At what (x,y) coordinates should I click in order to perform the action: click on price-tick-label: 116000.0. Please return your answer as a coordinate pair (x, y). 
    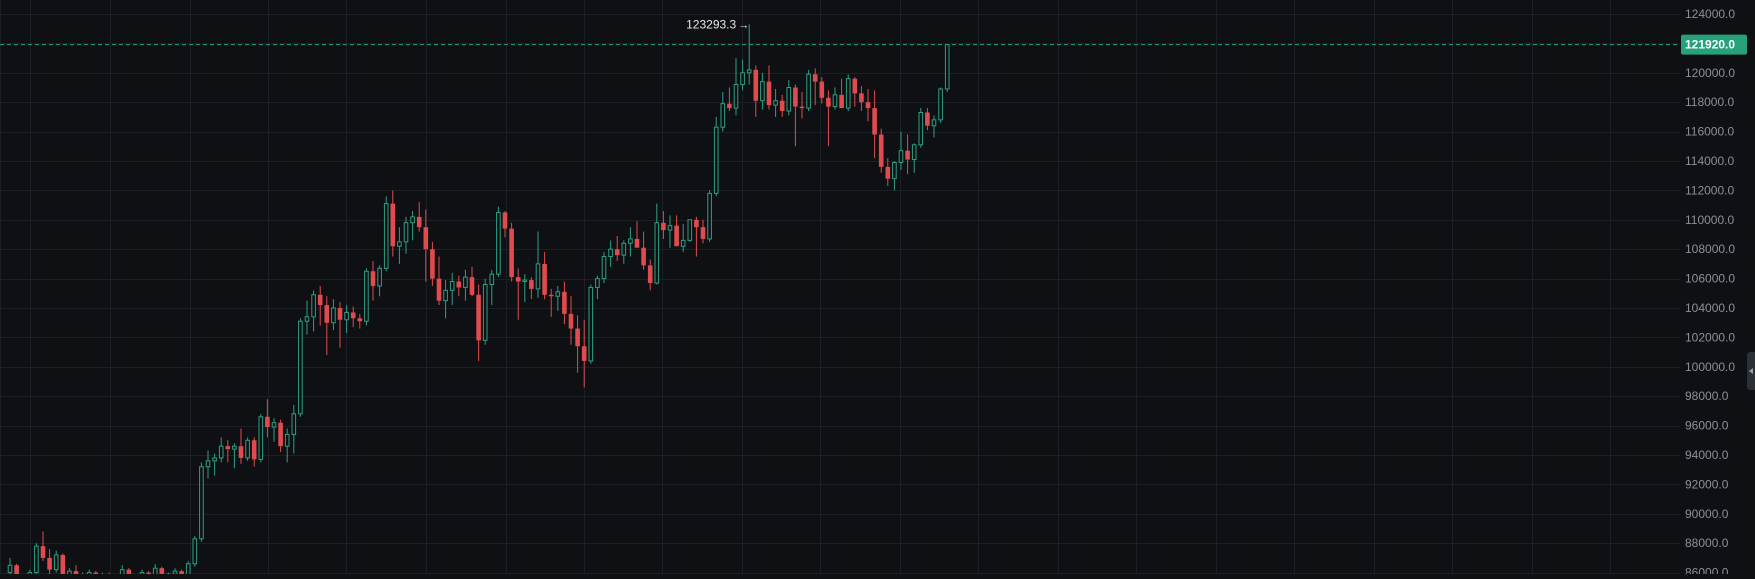
    Looking at the image, I should click on (1709, 132).